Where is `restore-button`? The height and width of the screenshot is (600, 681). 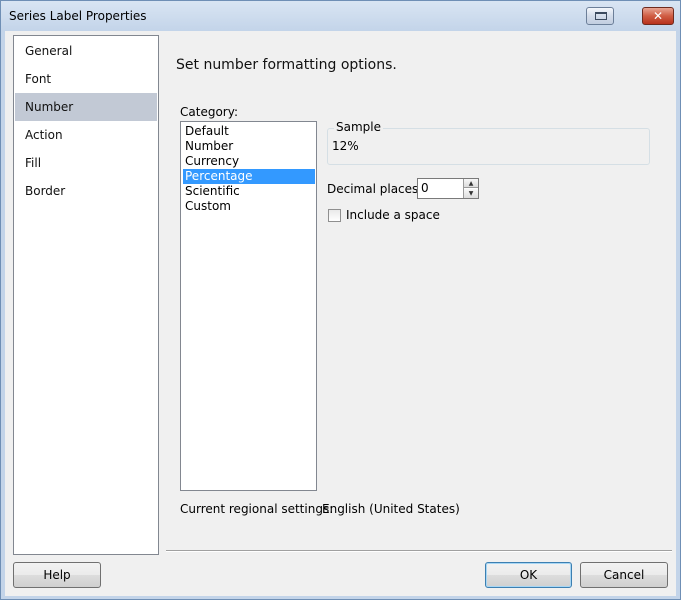 restore-button is located at coordinates (600, 16).